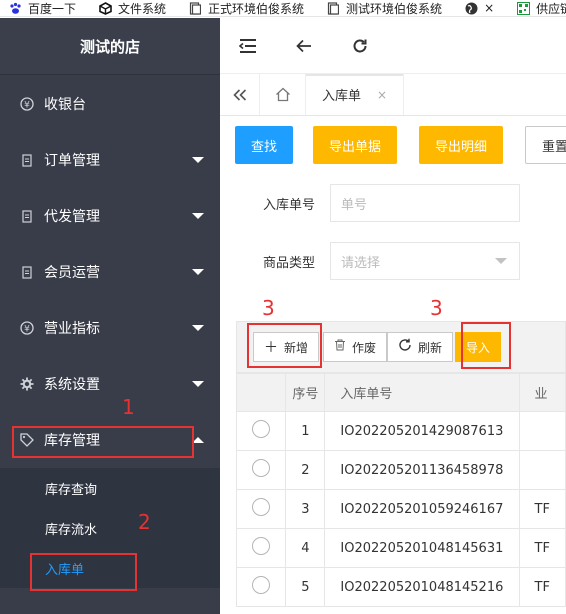 This screenshot has width=566, height=614. Describe the element at coordinates (72, 273) in the screenshot. I see `sidebar-item-label: 会员运营` at that location.